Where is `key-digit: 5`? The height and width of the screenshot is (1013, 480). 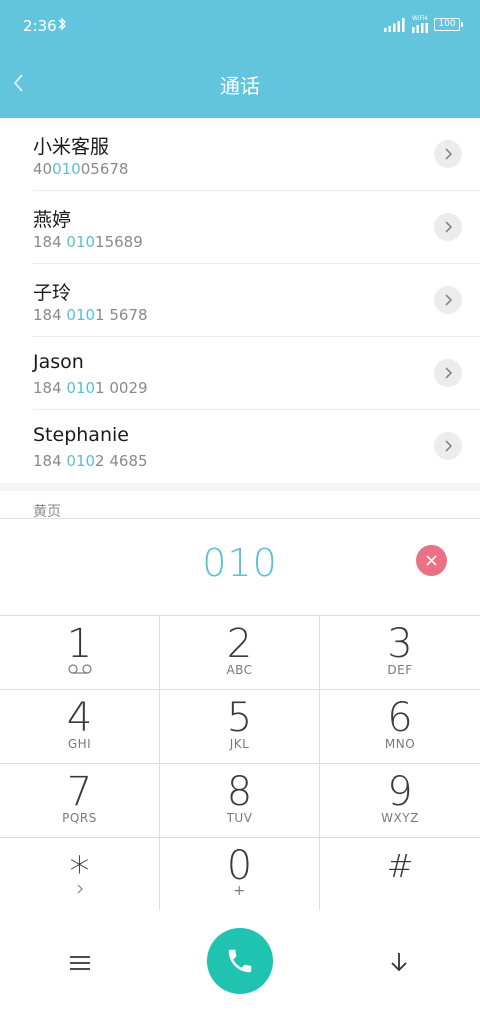 key-digit: 5 is located at coordinates (239, 718).